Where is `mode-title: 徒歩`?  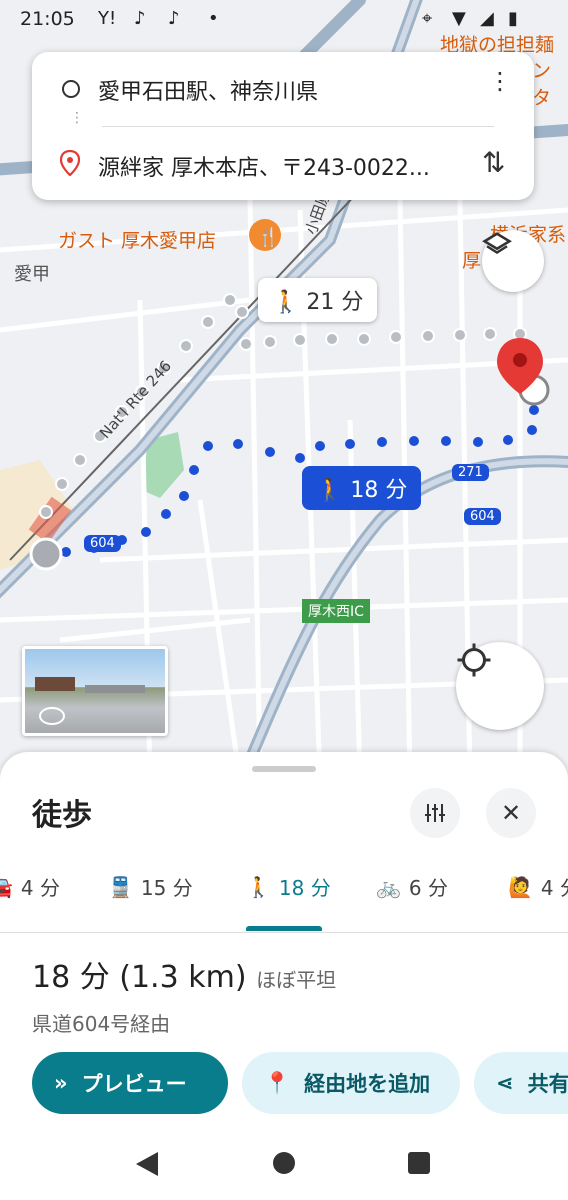
mode-title: 徒歩 is located at coordinates (62, 815).